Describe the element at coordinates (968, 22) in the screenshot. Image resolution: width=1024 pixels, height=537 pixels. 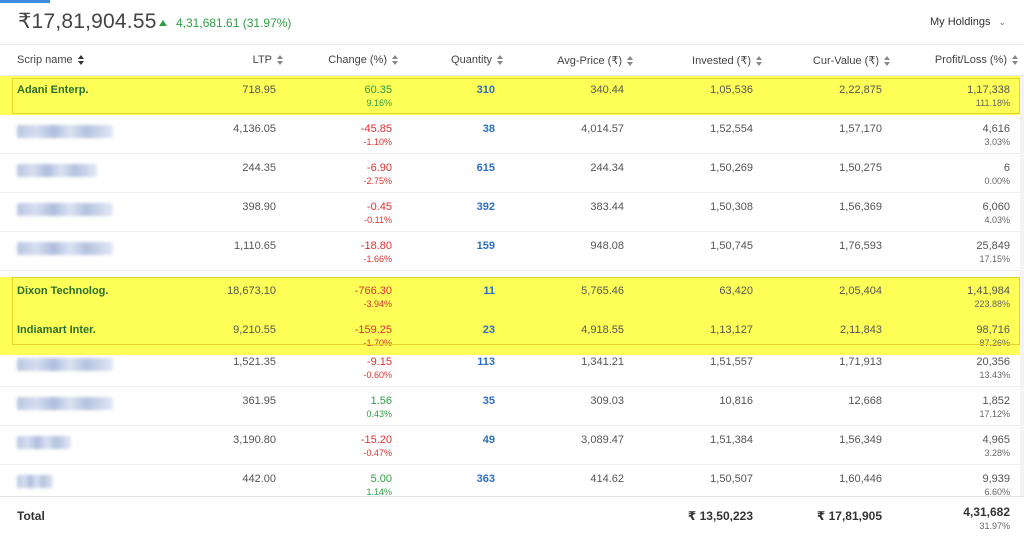
I see `holdings-dropdown: My Holdings ⌄` at that location.